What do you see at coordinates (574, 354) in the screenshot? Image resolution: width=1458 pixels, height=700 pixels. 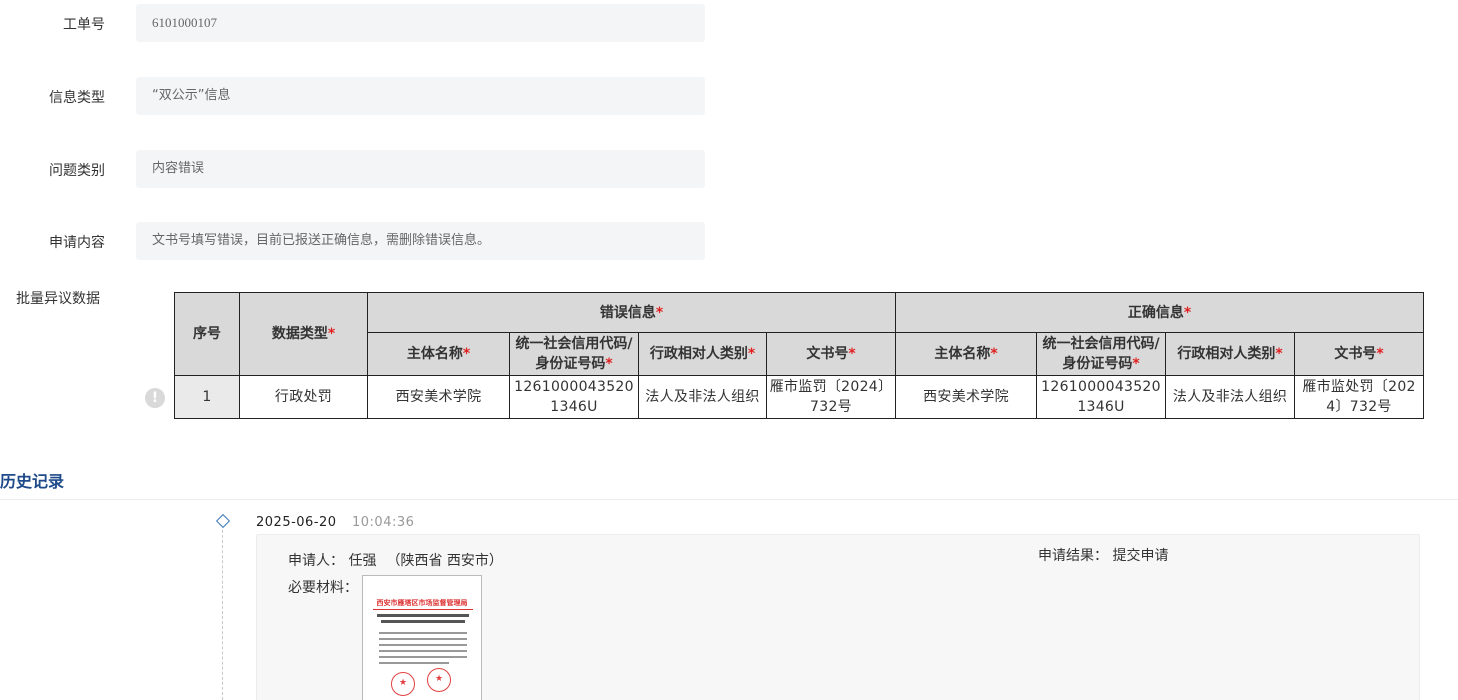 I see `col-header-wrong-credit-code: 统一社会信用代码/身份证号码*` at bounding box center [574, 354].